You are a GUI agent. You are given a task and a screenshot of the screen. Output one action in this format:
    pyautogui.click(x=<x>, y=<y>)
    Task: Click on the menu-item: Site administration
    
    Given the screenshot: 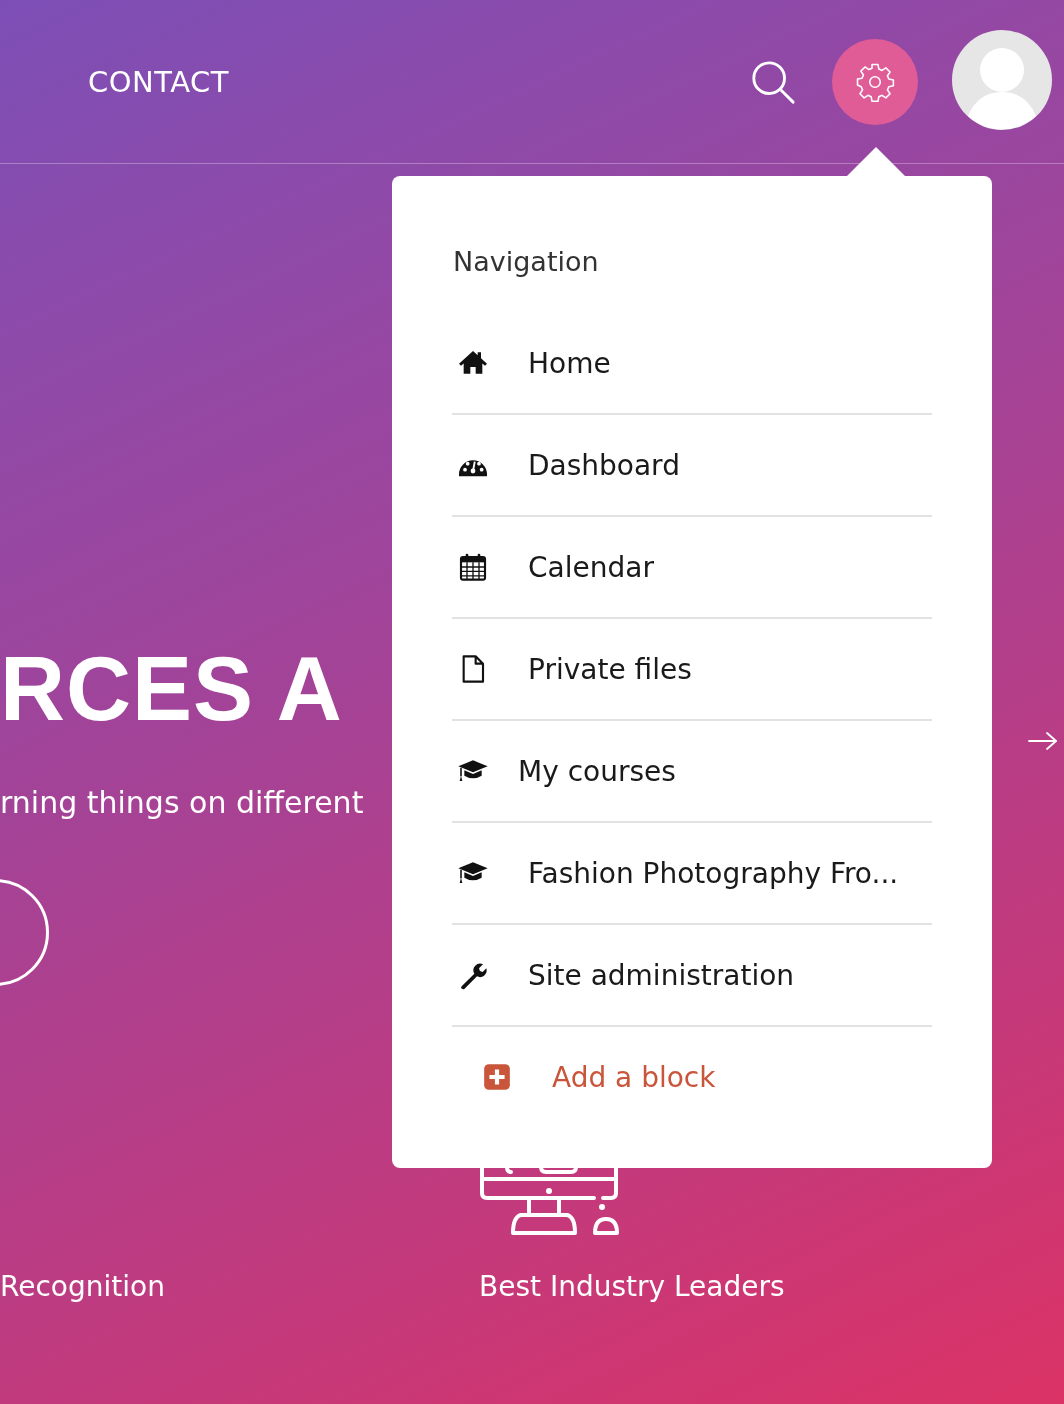 What is the action you would take?
    pyautogui.click(x=661, y=975)
    